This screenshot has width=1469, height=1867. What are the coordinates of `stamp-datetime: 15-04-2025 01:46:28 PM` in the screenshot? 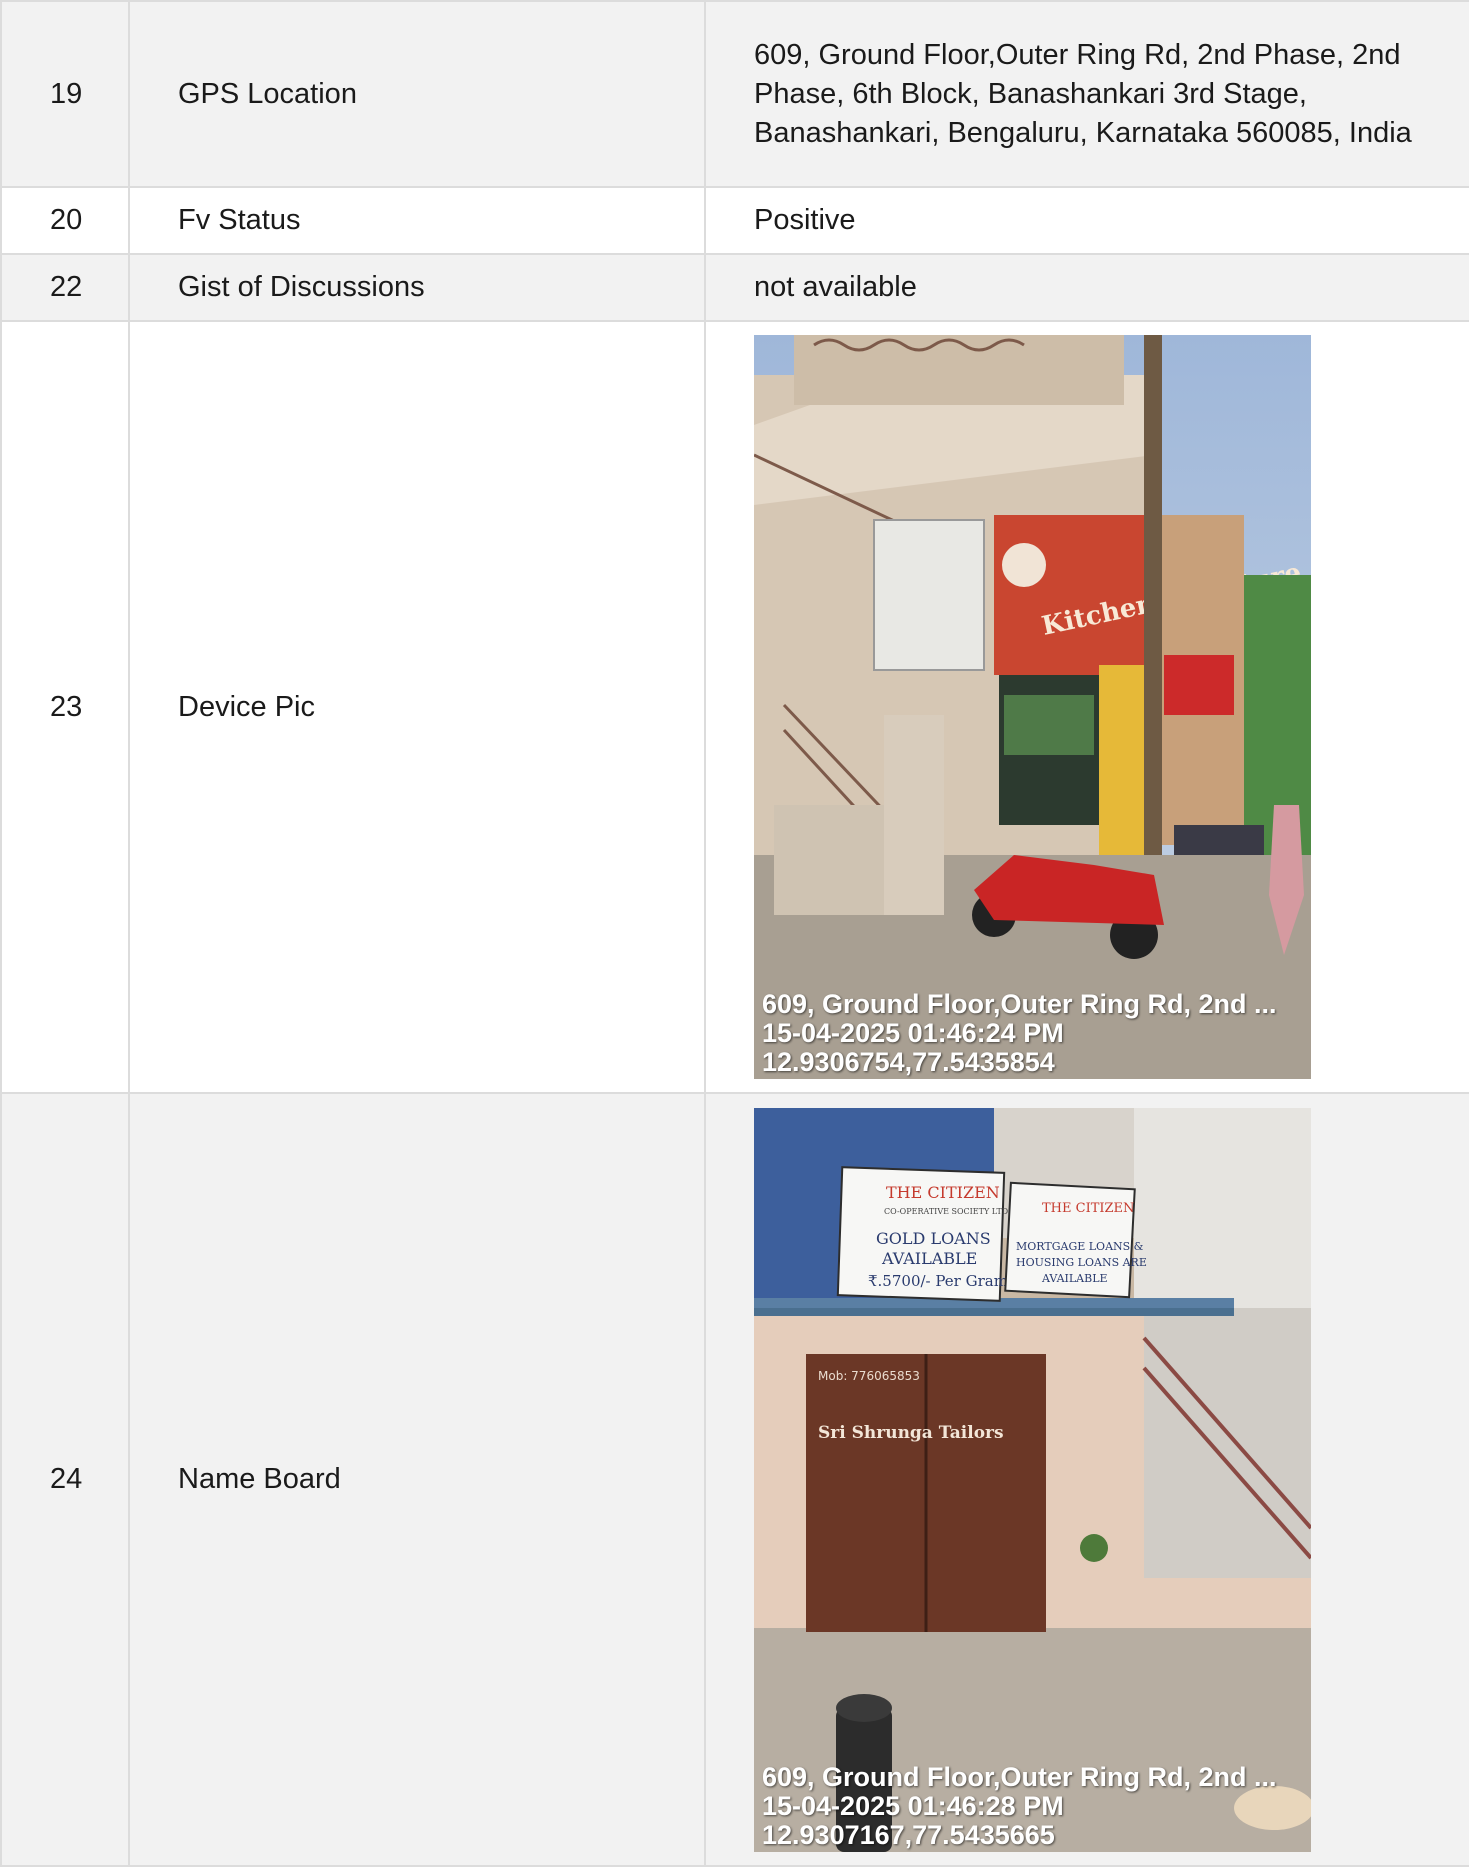 It's located at (913, 1805).